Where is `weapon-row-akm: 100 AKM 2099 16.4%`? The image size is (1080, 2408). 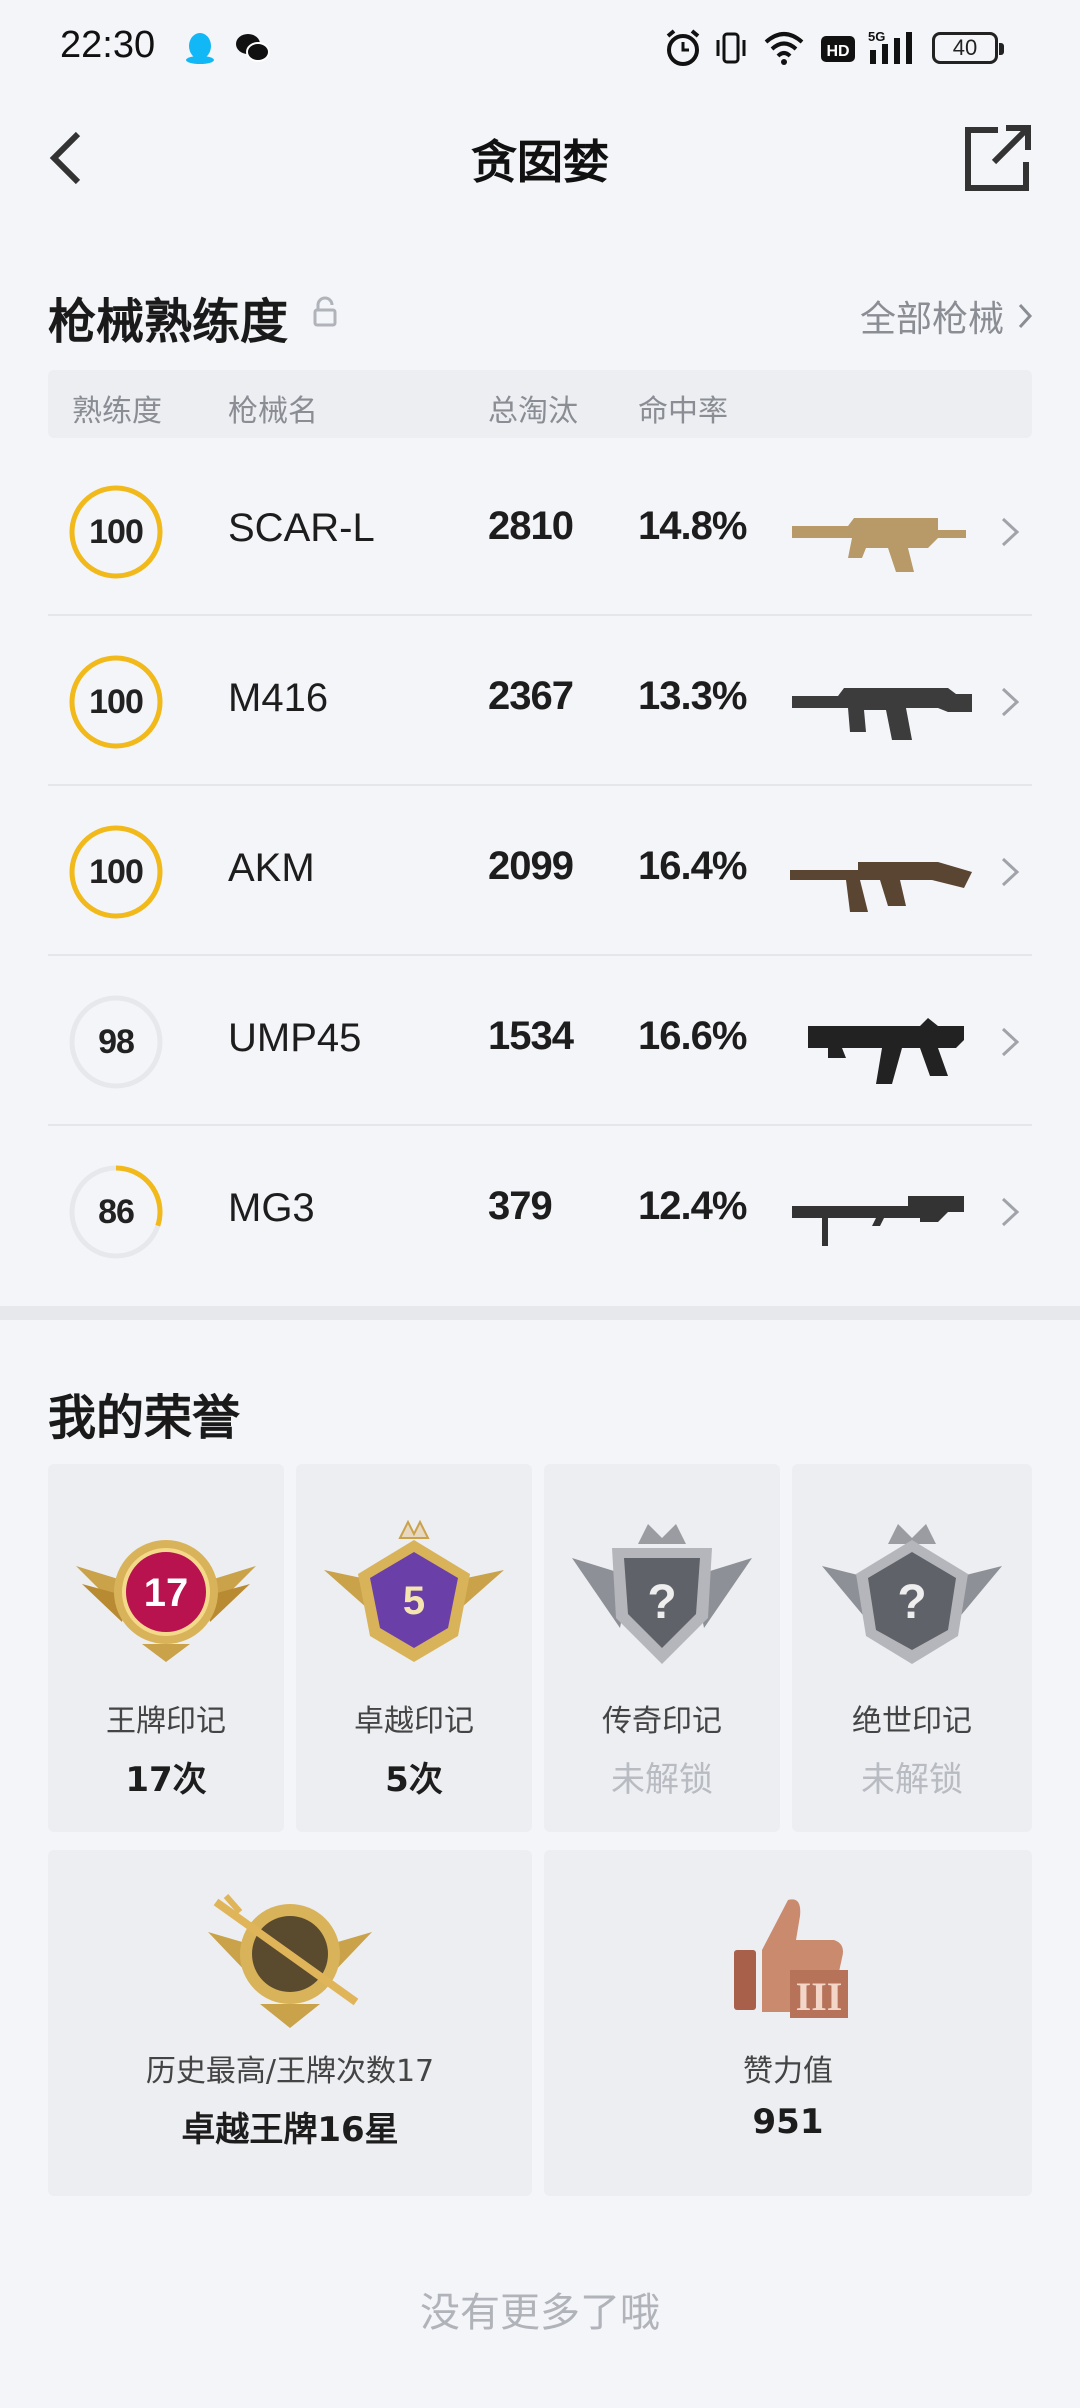 weapon-row-akm: 100 AKM 2099 16.4% is located at coordinates (540, 871).